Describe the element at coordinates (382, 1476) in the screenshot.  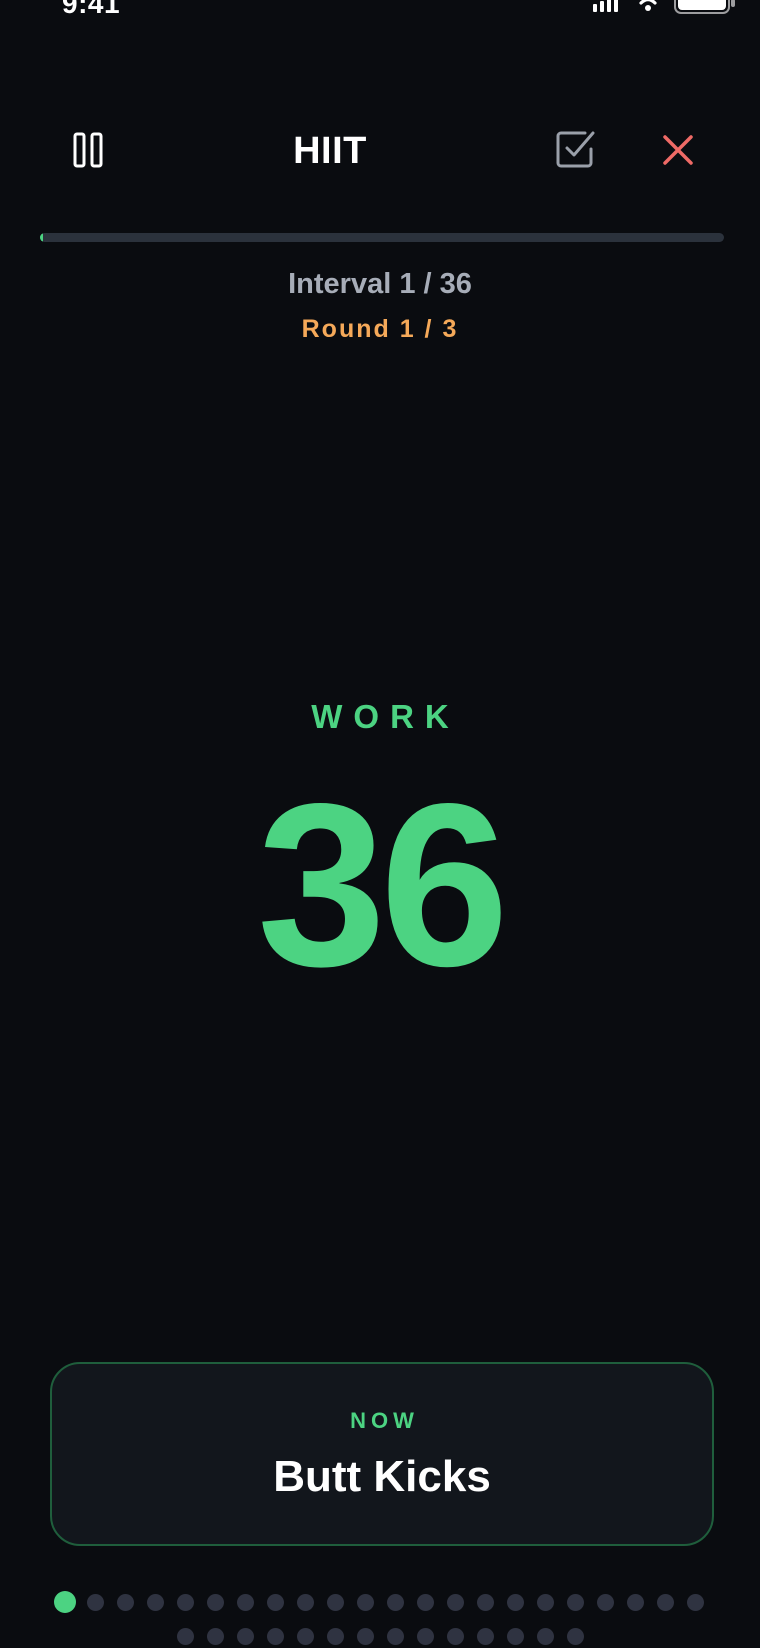
I see `exercise-name: Butt Kicks` at that location.